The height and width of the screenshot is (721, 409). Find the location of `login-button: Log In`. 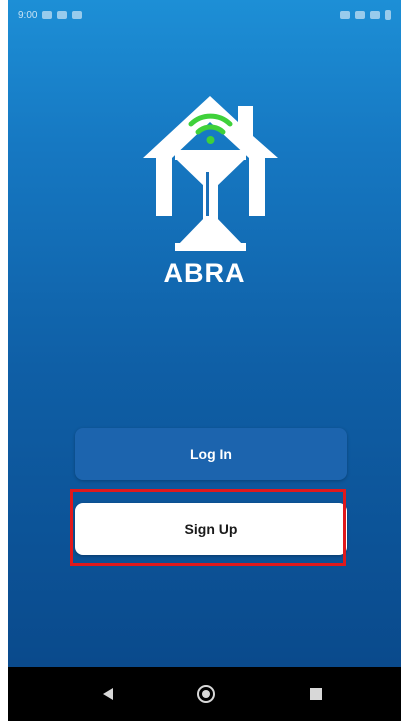

login-button: Log In is located at coordinates (211, 454).